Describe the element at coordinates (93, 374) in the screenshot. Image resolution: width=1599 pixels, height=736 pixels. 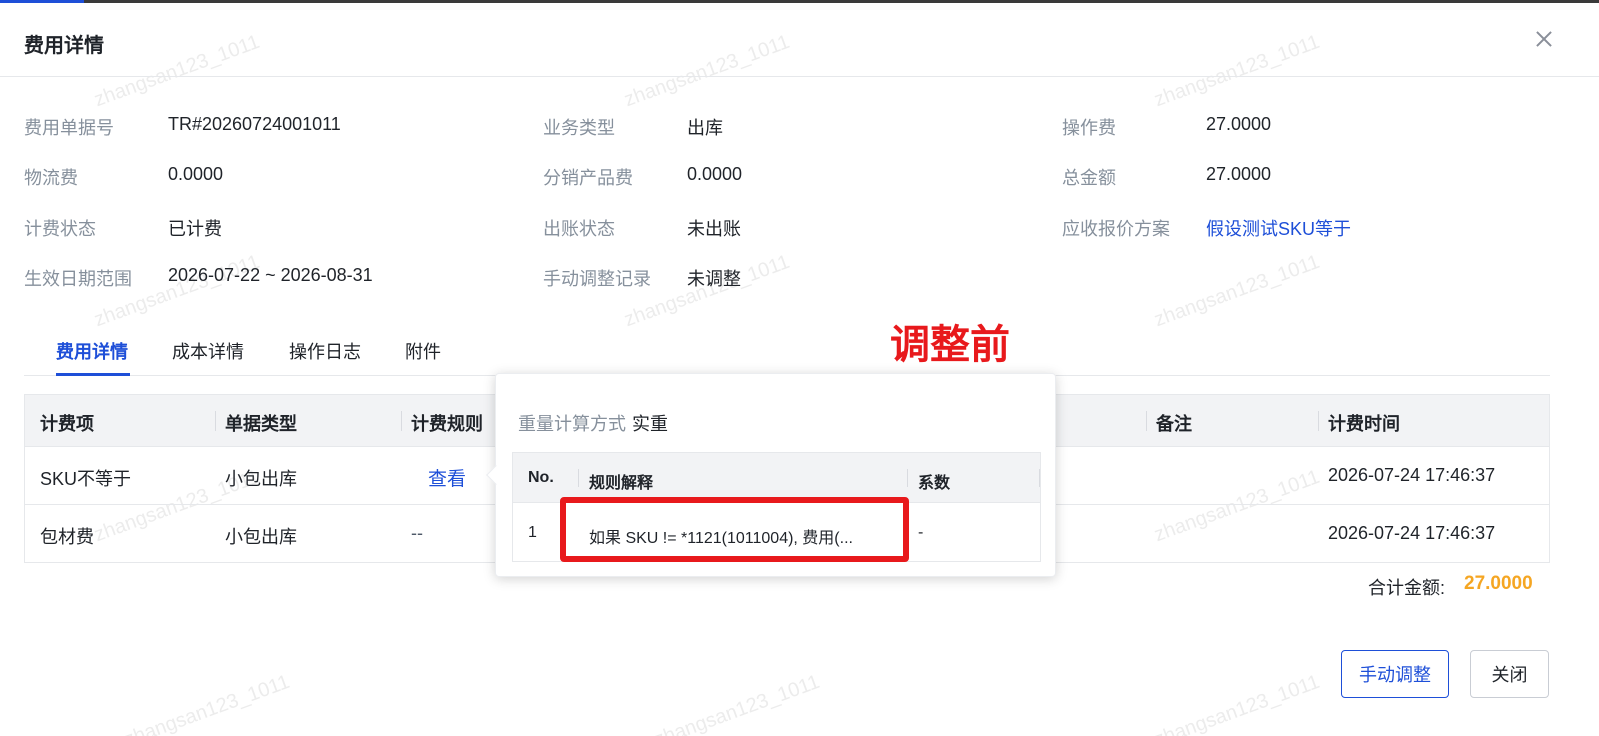
I see `tab-active-indicator` at that location.